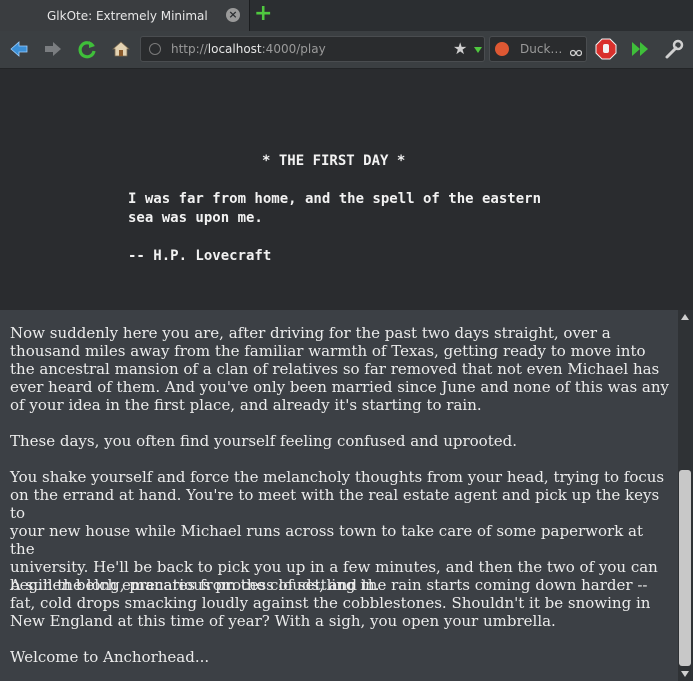 The image size is (693, 681). I want to click on back-icon, so click(19, 49).